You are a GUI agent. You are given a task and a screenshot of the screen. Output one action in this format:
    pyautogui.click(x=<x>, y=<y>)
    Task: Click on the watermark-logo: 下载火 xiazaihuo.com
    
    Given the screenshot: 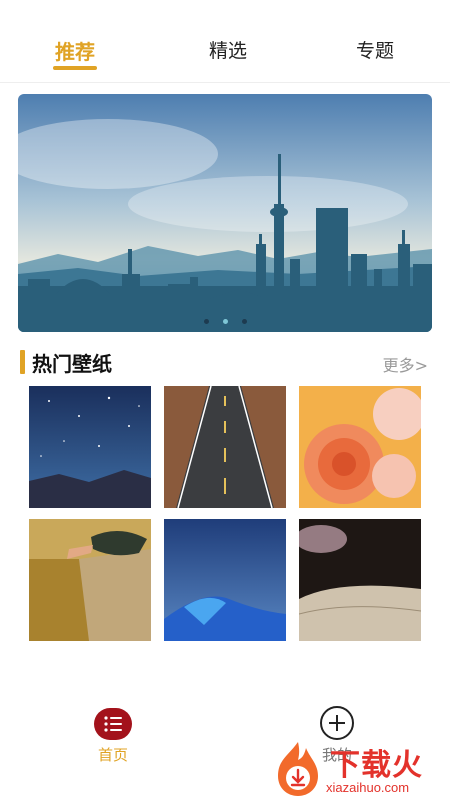 What is the action you would take?
    pyautogui.click(x=359, y=769)
    